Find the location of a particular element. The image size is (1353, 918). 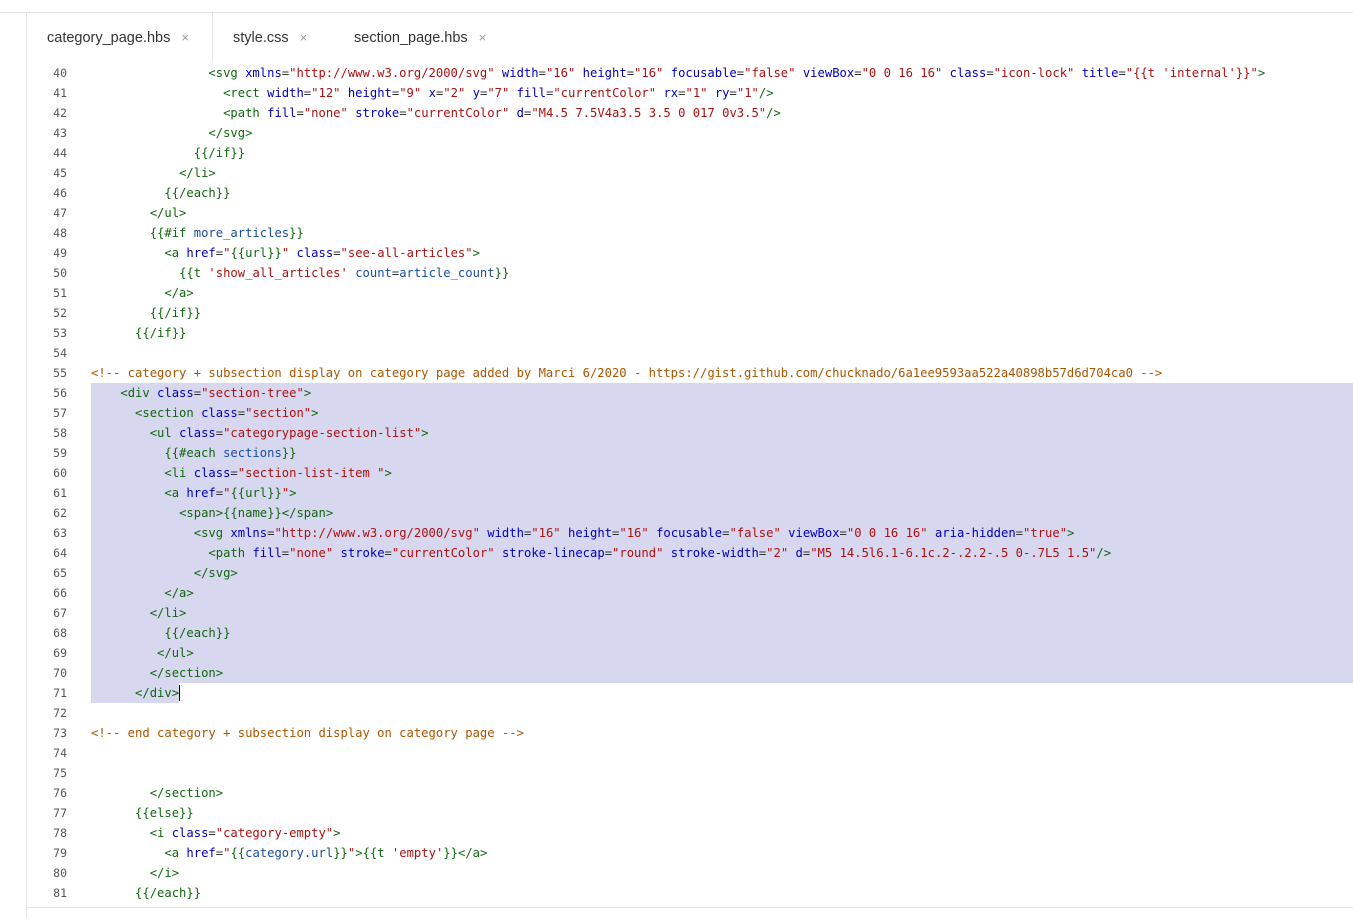

code-token: "currentColor" is located at coordinates (605, 93).